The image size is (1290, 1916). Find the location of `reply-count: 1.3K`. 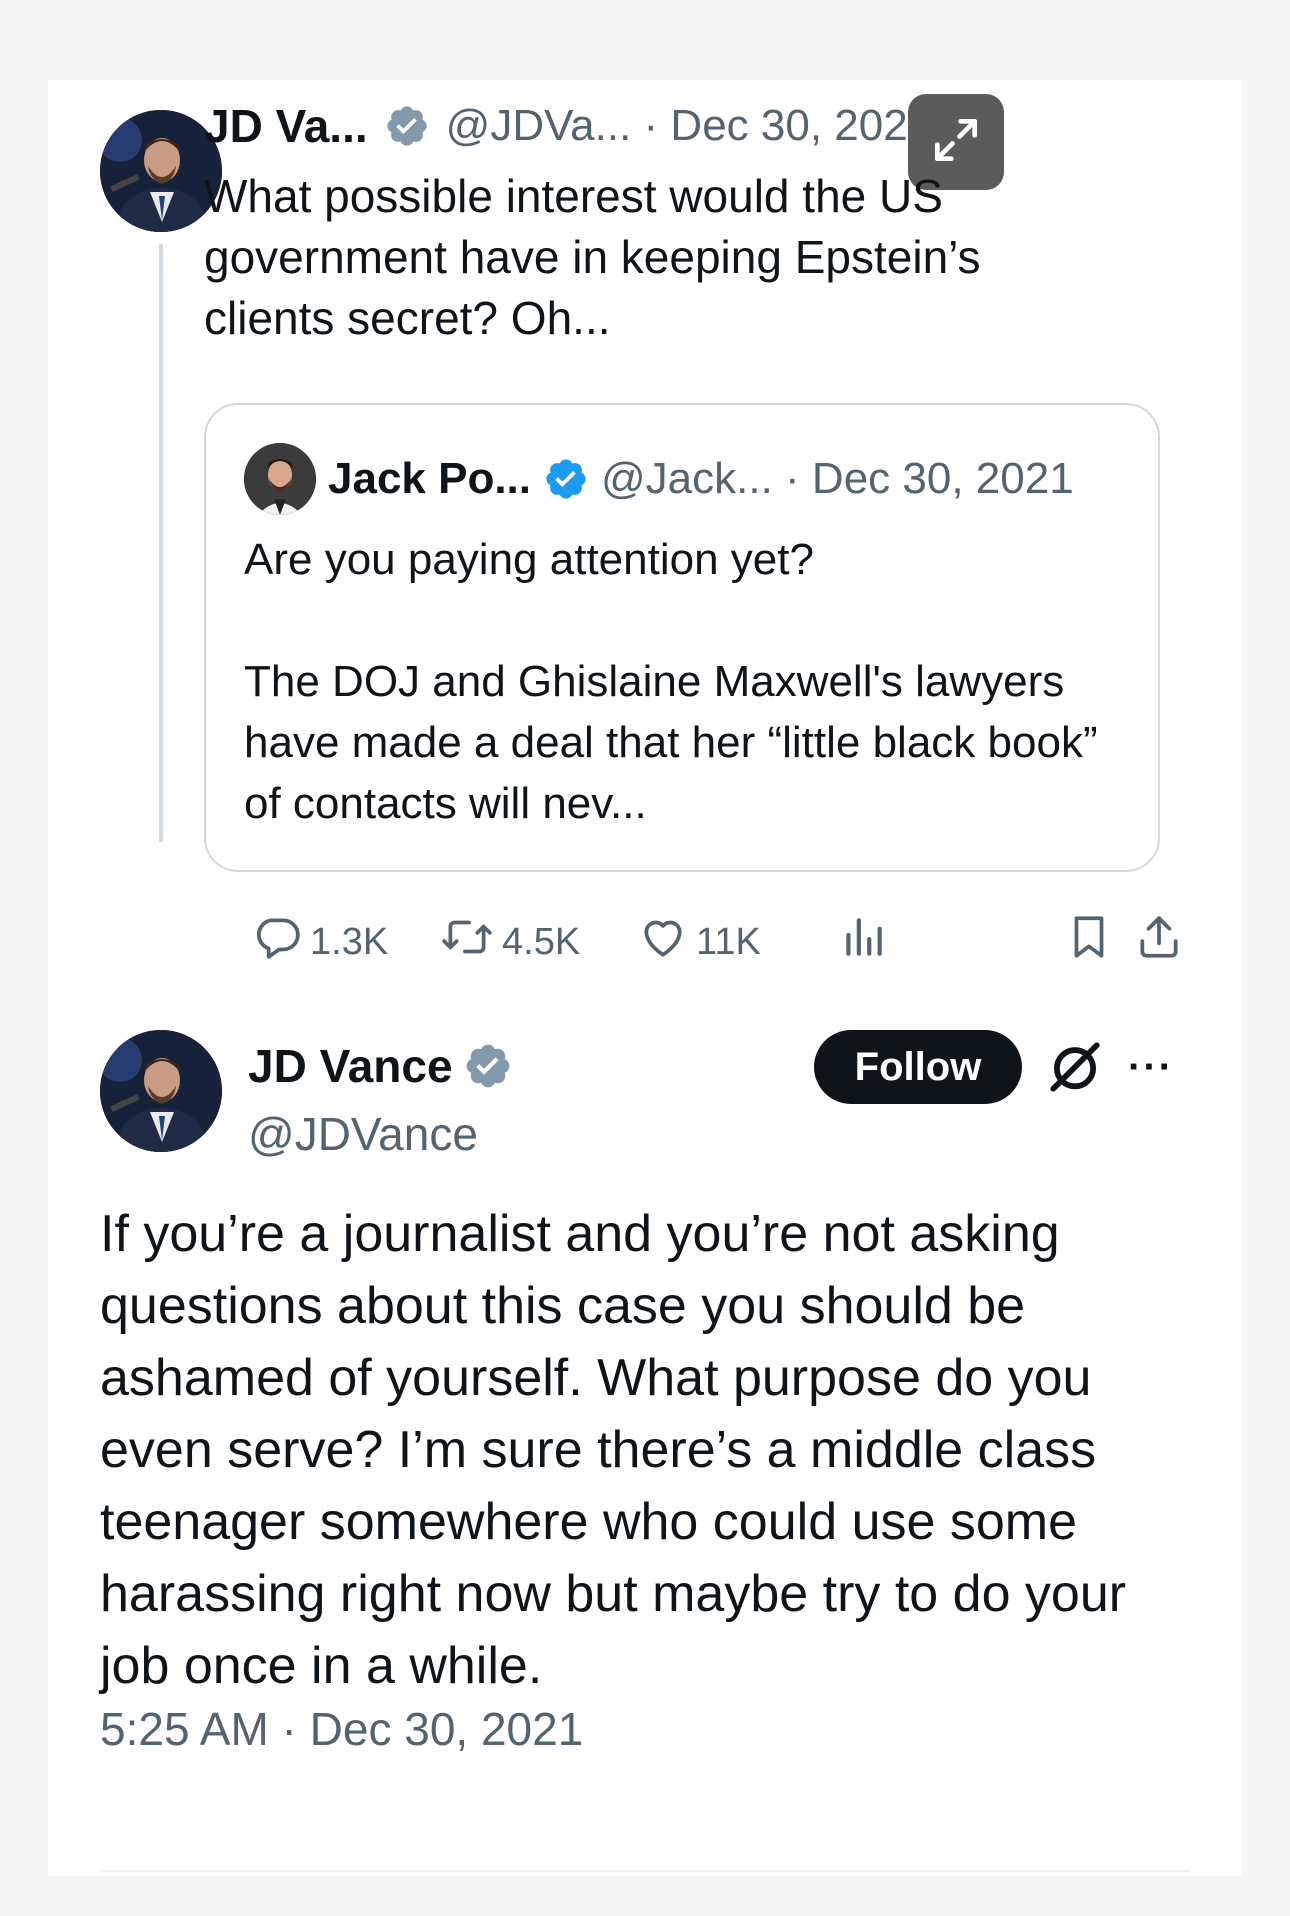

reply-count: 1.3K is located at coordinates (349, 941).